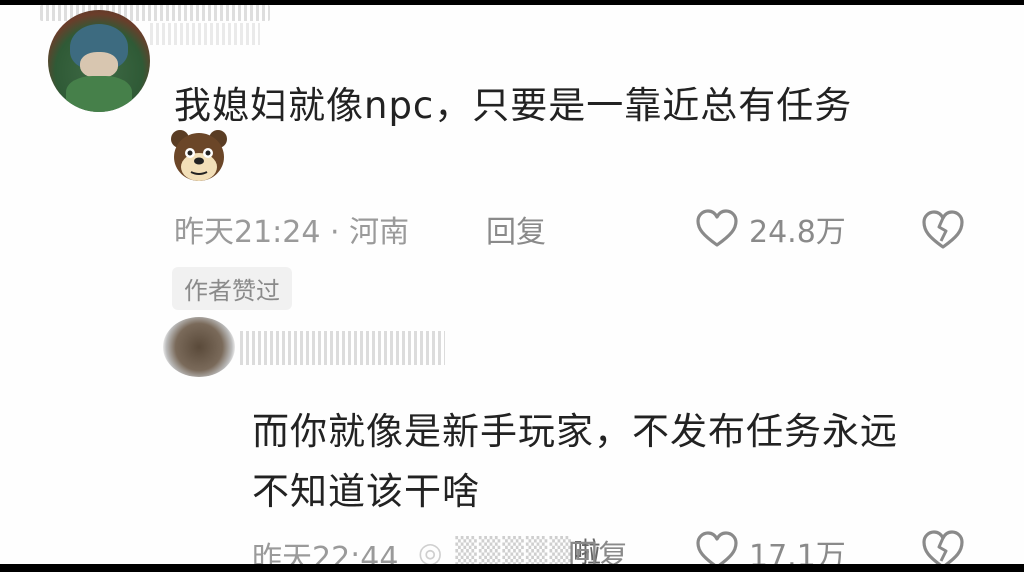 This screenshot has width=1024, height=572. What do you see at coordinates (205, 34) in the screenshot?
I see `blurred-username-detail` at bounding box center [205, 34].